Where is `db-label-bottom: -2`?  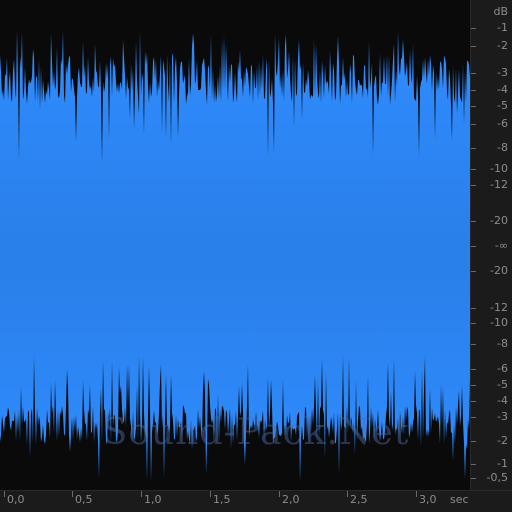
db-label-bottom: -2 is located at coordinates (502, 440).